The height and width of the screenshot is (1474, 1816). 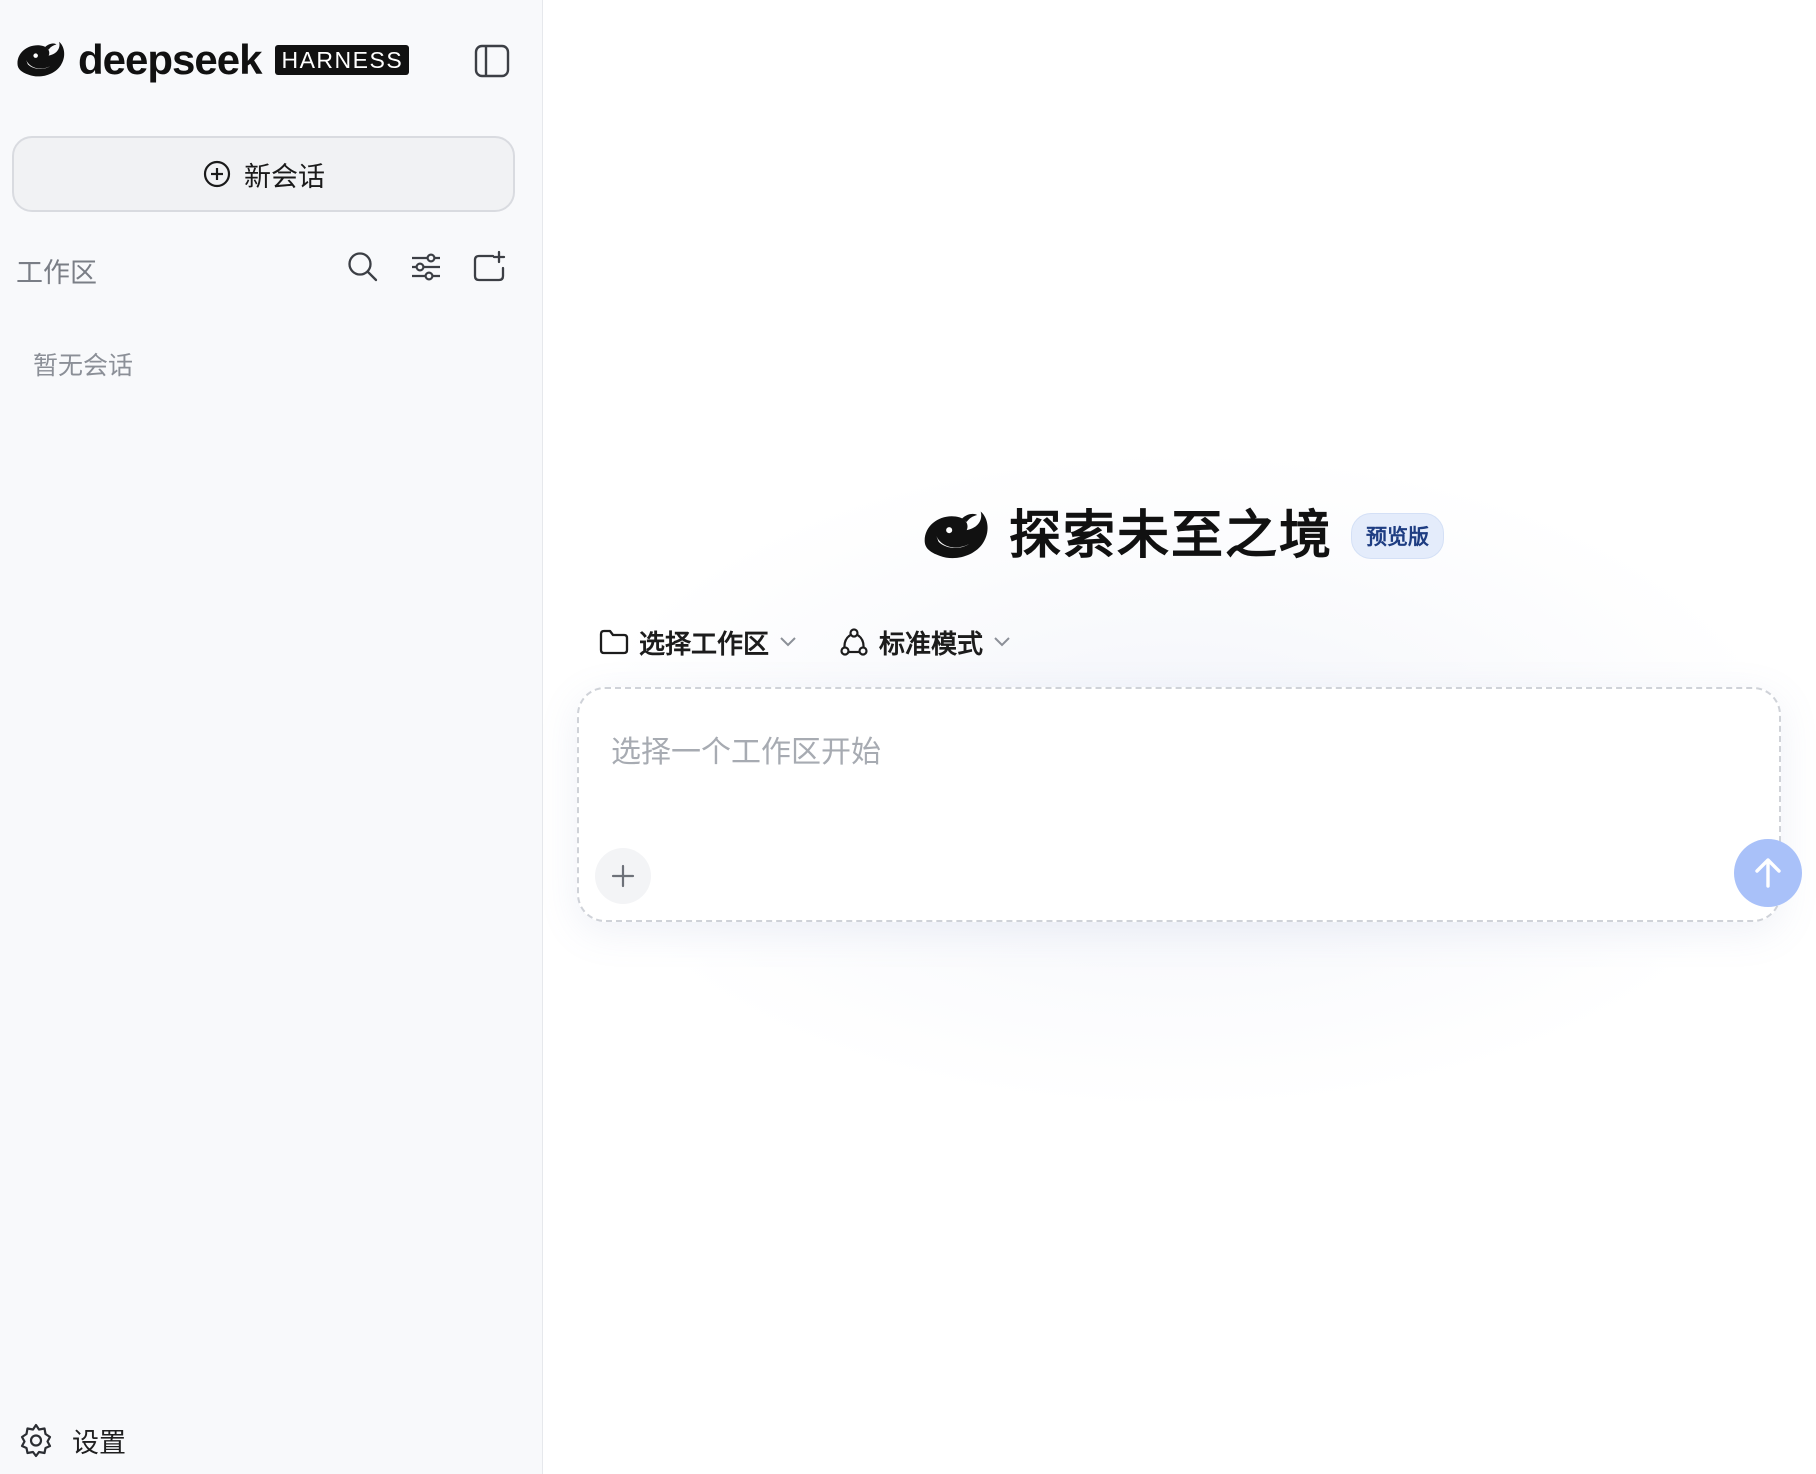 What do you see at coordinates (746, 749) in the screenshot?
I see `message-input: 选择一个工作区开始` at bounding box center [746, 749].